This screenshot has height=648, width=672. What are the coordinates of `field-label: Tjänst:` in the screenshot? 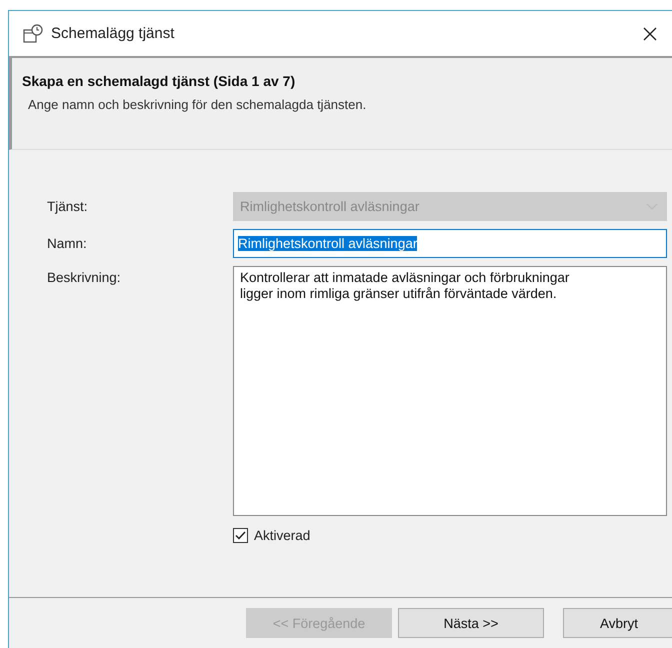 It's located at (68, 206).